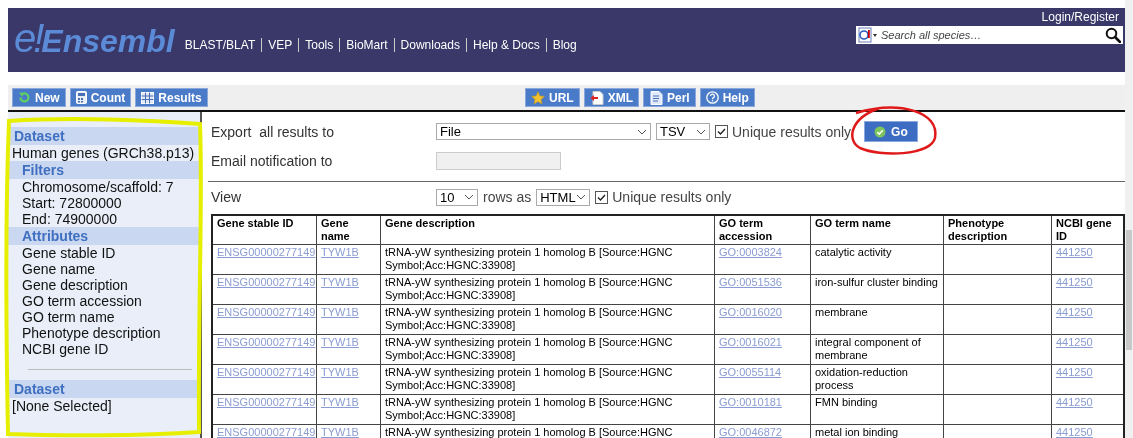  Describe the element at coordinates (1080, 17) in the screenshot. I see `login-link: Login/Register` at that location.